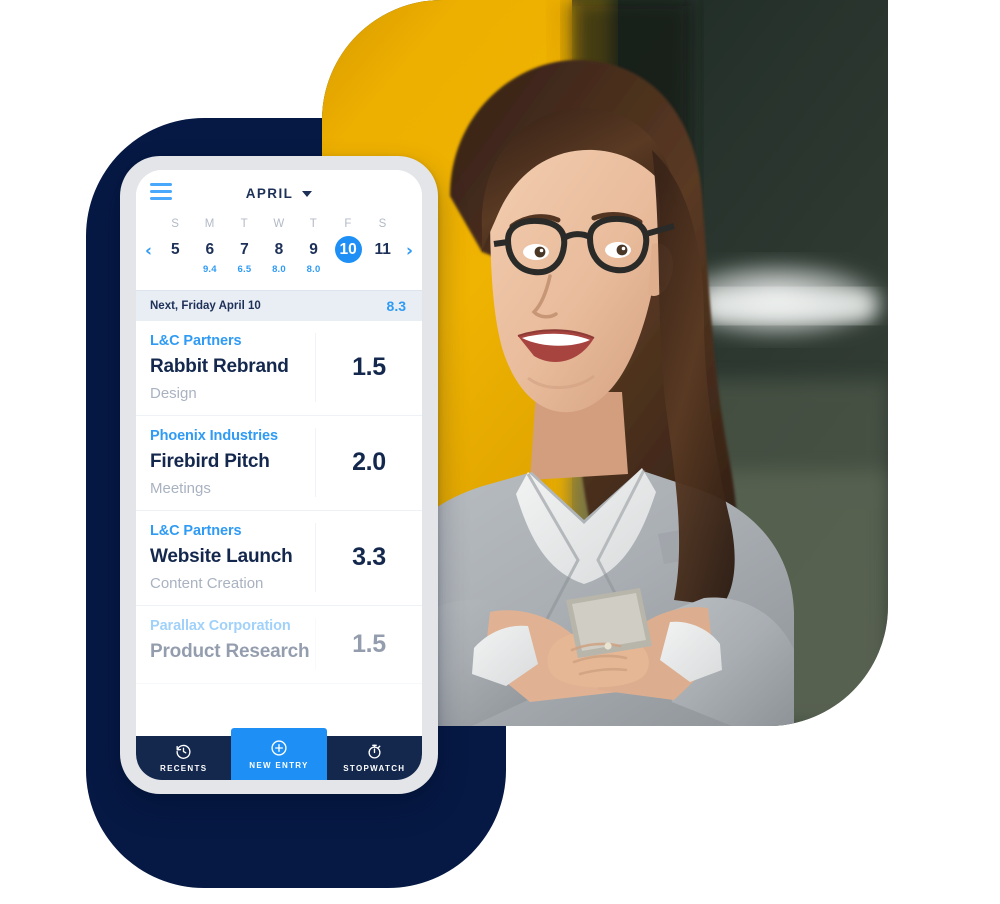 The width and height of the screenshot is (1000, 904). What do you see at coordinates (396, 306) in the screenshot?
I see `day-summary-total: 8.3` at bounding box center [396, 306].